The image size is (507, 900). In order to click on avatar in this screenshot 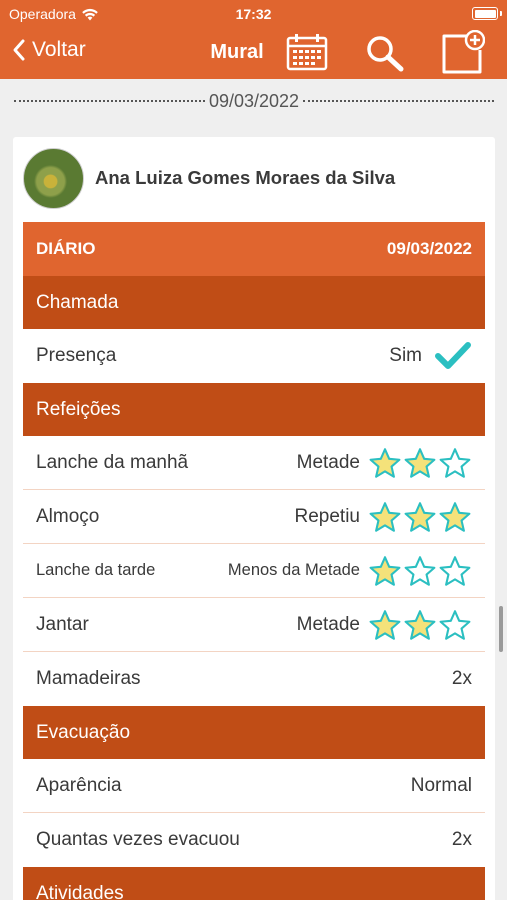, I will do `click(53, 178)`.